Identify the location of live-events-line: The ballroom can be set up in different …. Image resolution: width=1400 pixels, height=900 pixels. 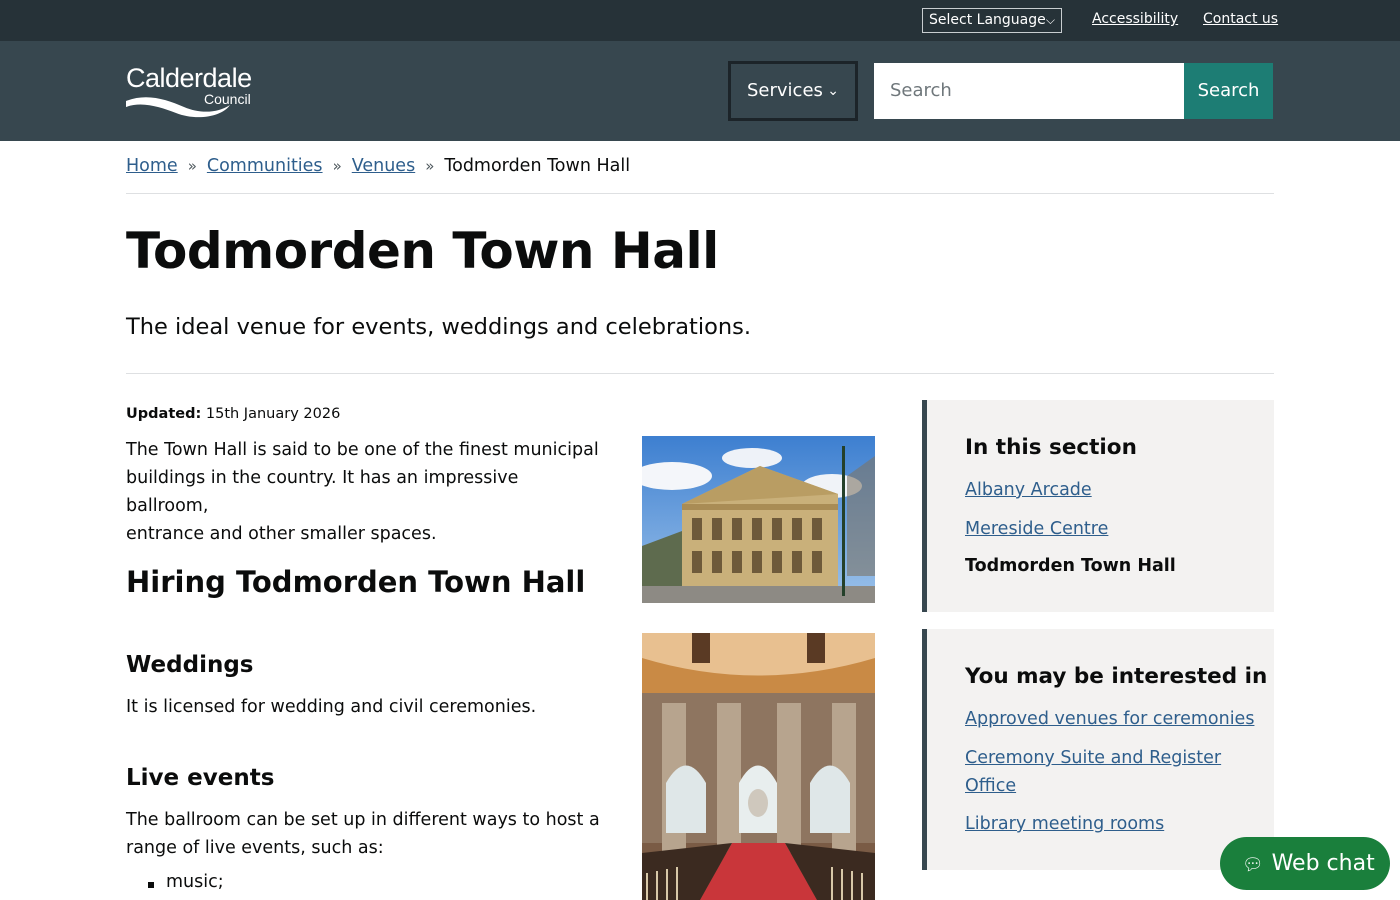
(363, 820).